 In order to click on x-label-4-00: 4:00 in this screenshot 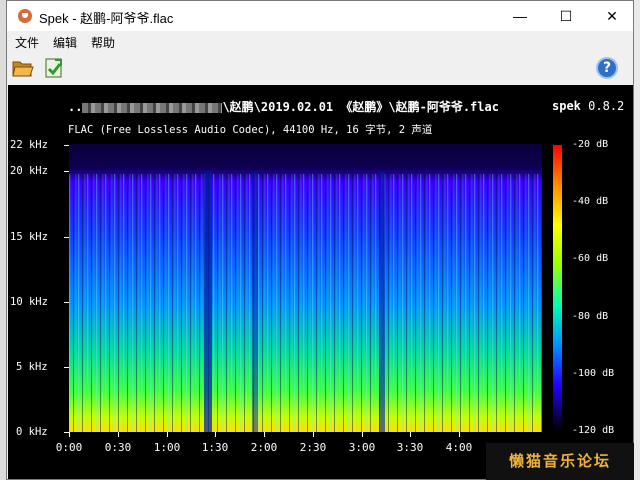, I will do `click(459, 447)`.